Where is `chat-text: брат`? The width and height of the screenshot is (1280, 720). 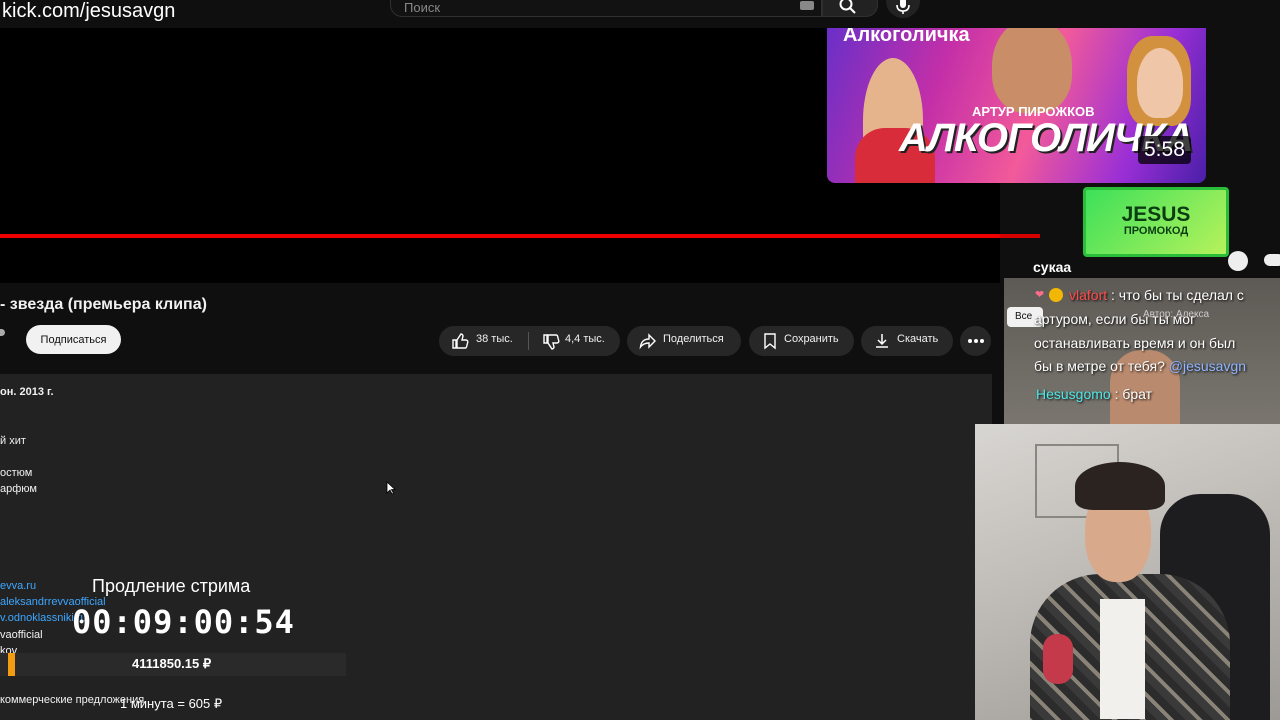 chat-text: брат is located at coordinates (1137, 394).